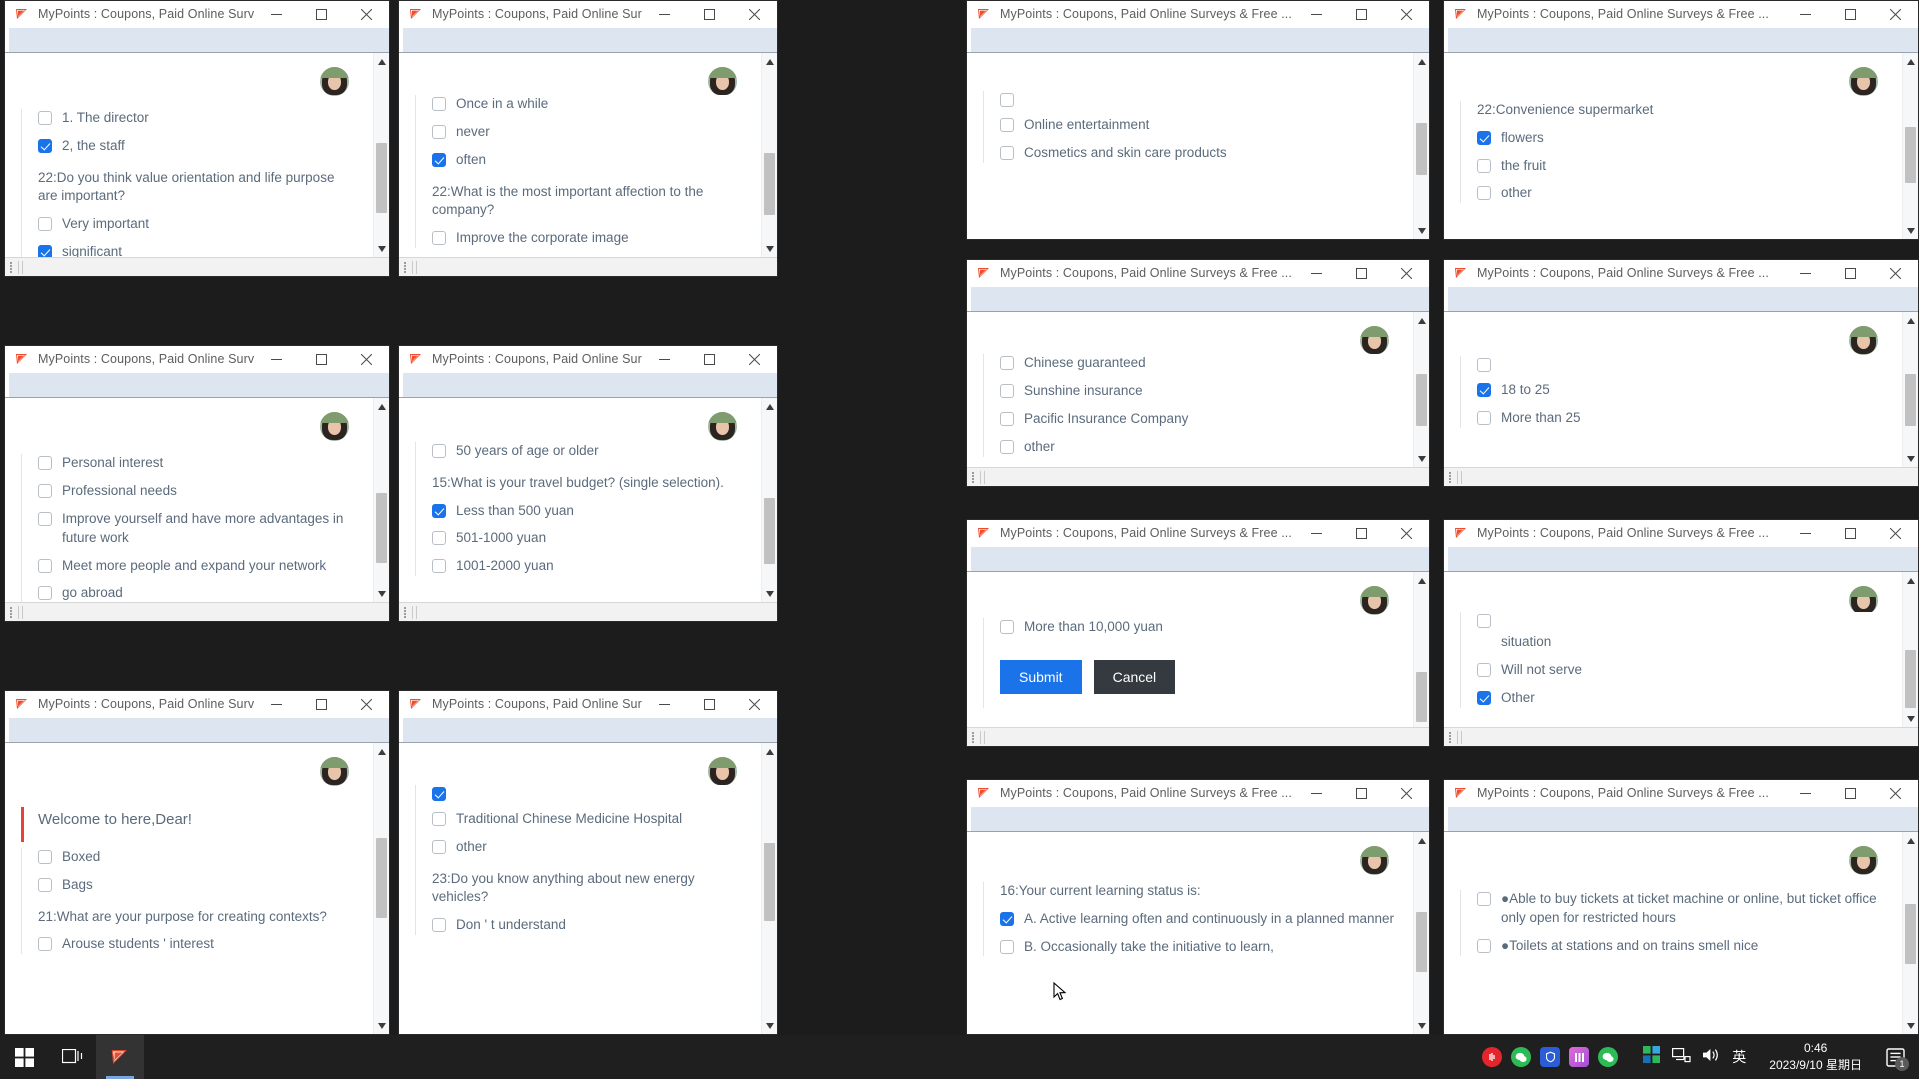 Image resolution: width=1919 pixels, height=1079 pixels. What do you see at coordinates (198, 250) in the screenshot?
I see `survey-option: significant` at bounding box center [198, 250].